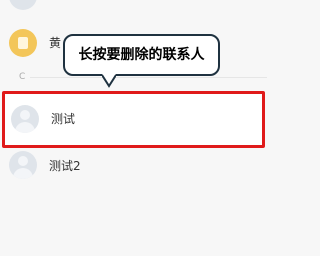 Image resolution: width=320 pixels, height=256 pixels. I want to click on contact-row-test2: 测试2, so click(133, 165).